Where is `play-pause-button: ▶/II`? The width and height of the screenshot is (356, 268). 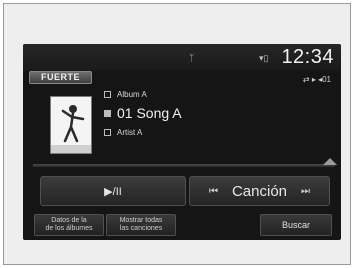 play-pause-button: ▶/II is located at coordinates (113, 191).